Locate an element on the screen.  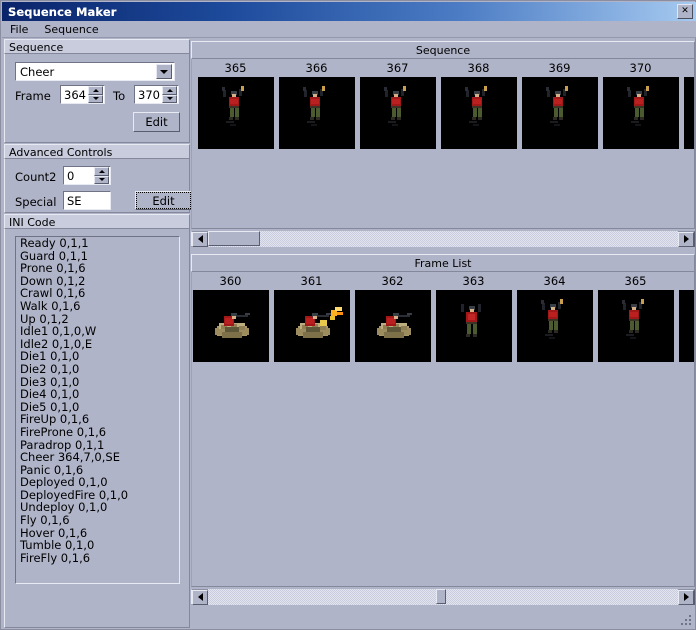
count2-spin-buttons is located at coordinates (101, 175).